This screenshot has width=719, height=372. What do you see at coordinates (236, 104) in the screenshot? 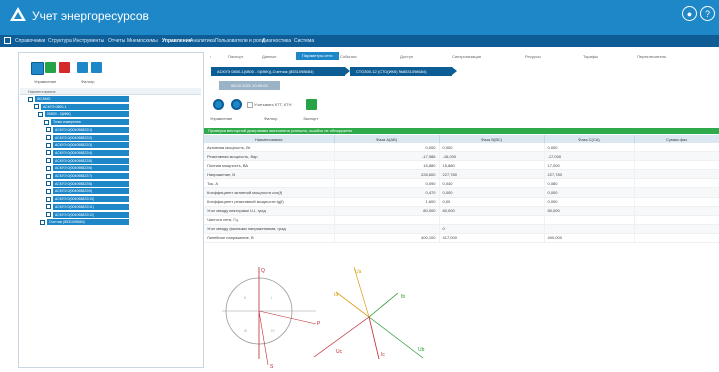
I see `refresh-button` at bounding box center [236, 104].